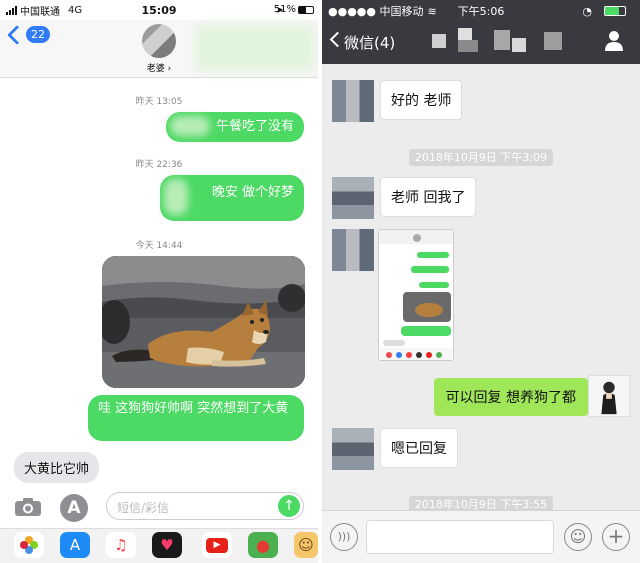  I want to click on emoji-icon: ☺, so click(578, 537).